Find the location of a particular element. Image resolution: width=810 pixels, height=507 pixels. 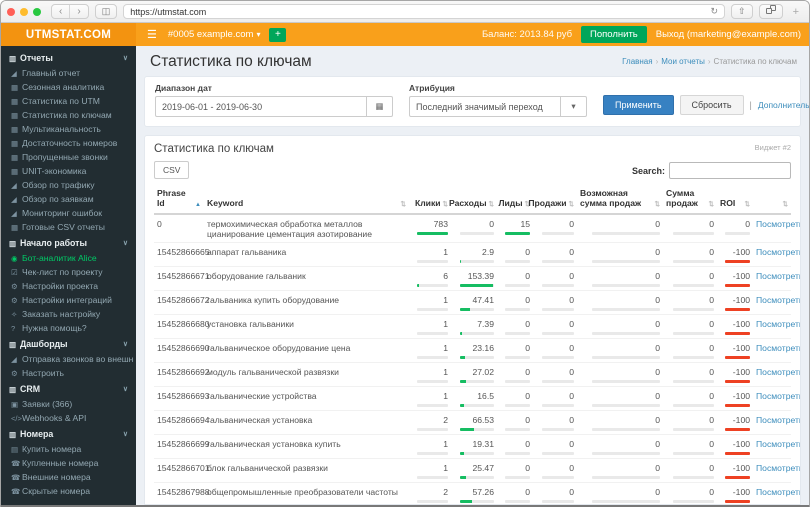

column-header: Продажи ⇅ is located at coordinates (552, 199).